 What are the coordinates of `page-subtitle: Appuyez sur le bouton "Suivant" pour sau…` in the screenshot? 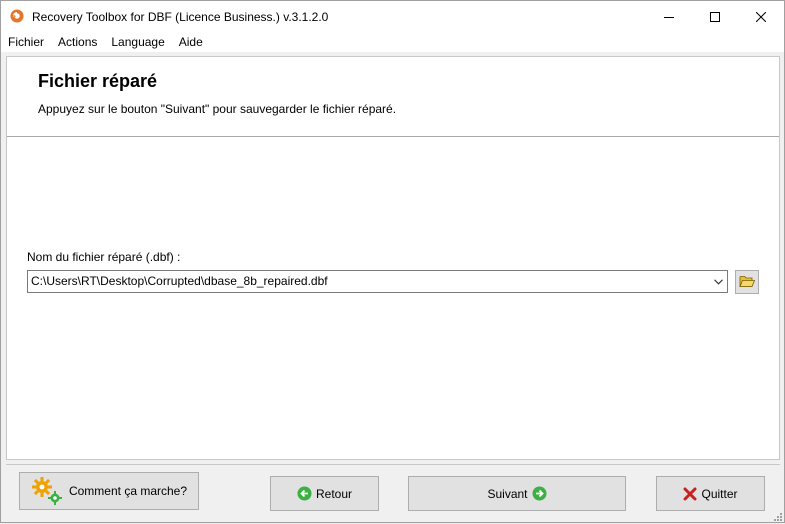 It's located at (217, 109).